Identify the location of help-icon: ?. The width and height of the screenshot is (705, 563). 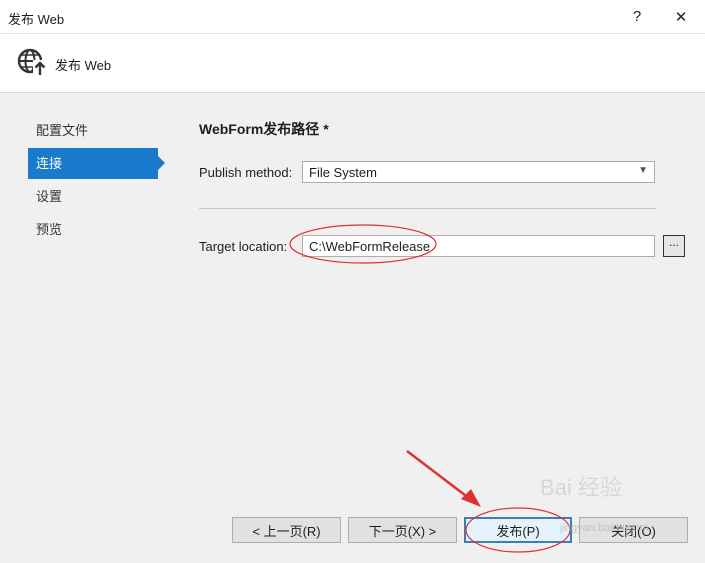
(637, 16).